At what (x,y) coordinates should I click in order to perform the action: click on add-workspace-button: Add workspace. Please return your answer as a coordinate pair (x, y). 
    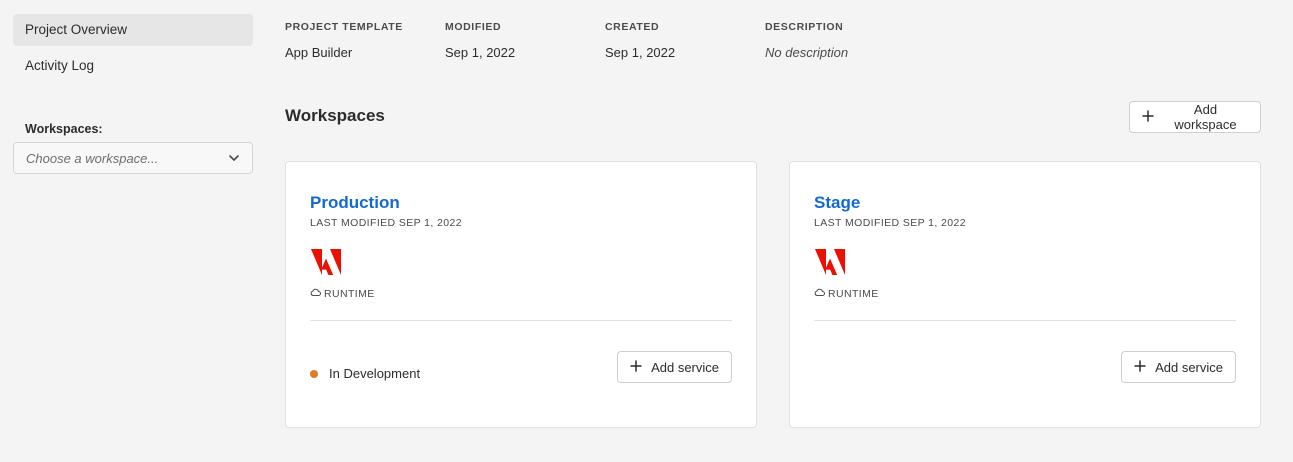
    Looking at the image, I should click on (1195, 117).